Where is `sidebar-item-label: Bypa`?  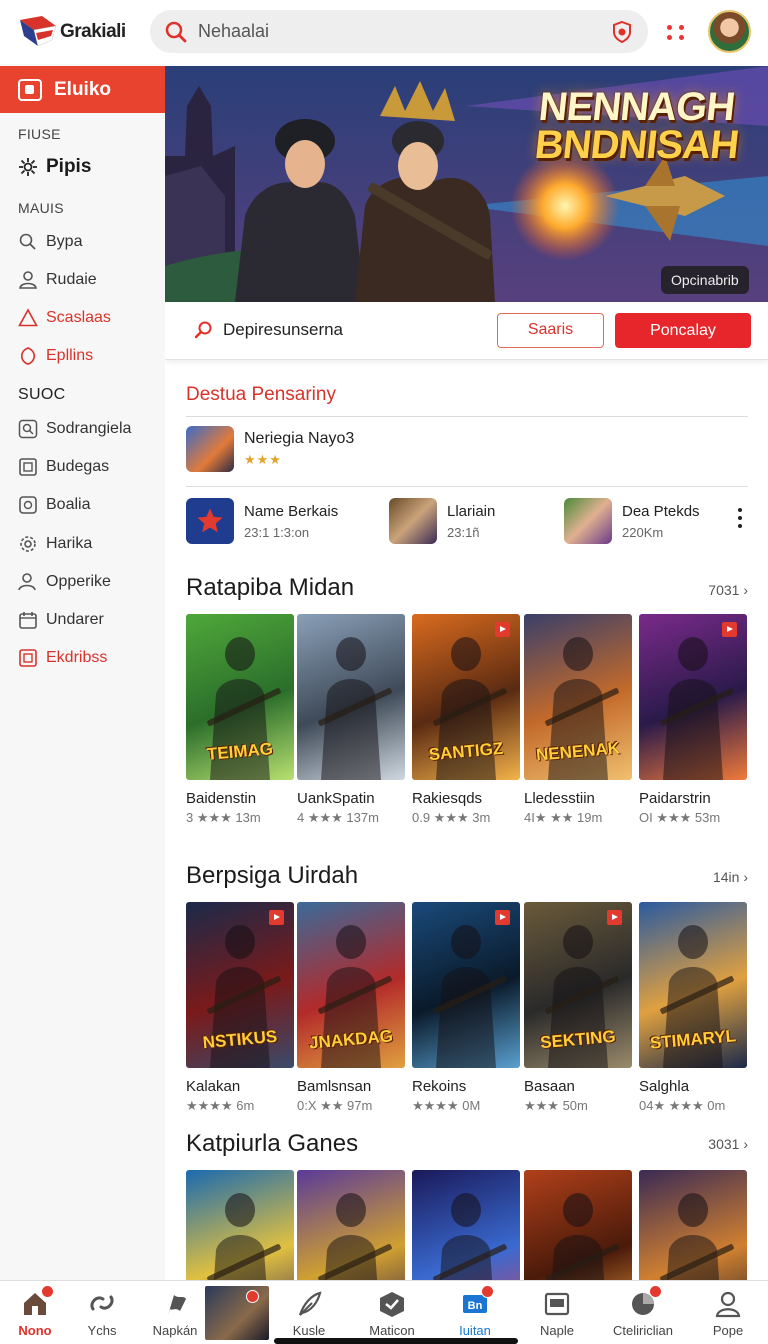
sidebar-item-label: Bypa is located at coordinates (64, 241).